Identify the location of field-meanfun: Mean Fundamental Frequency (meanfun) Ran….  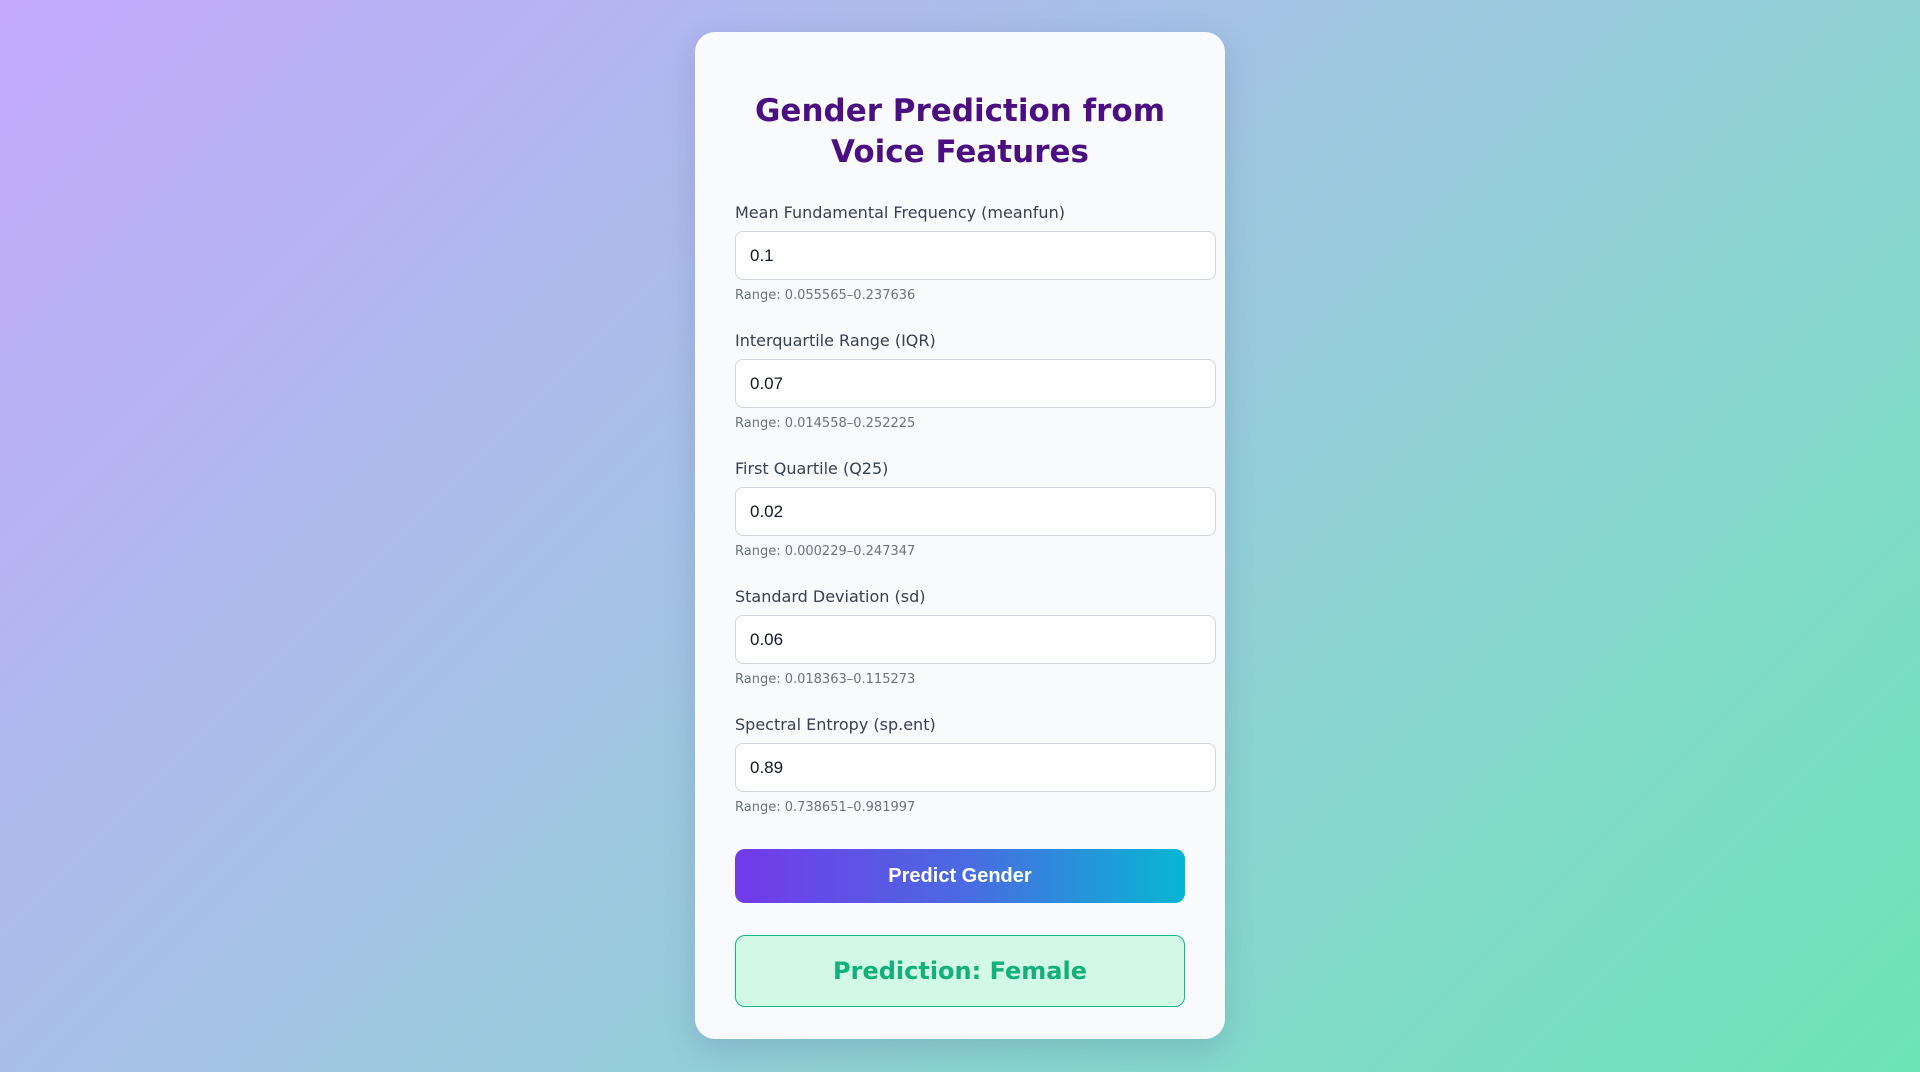
(975, 267).